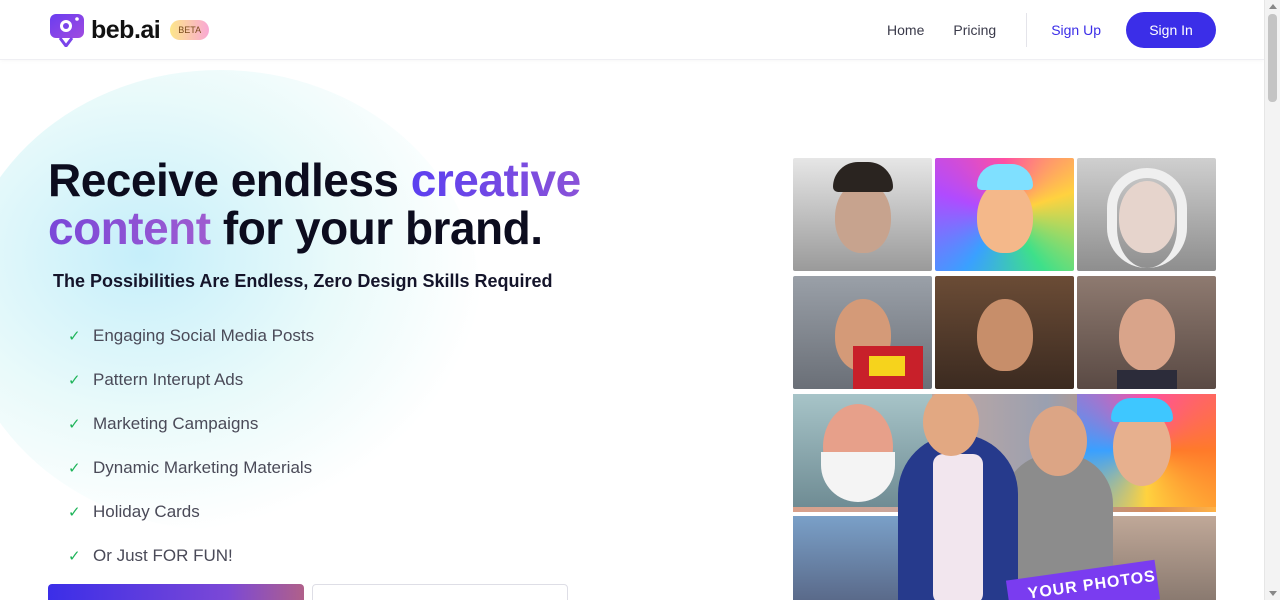 This screenshot has height=600, width=1280. I want to click on feature-item: ✓ Pattern Interupt Ads, so click(191, 380).